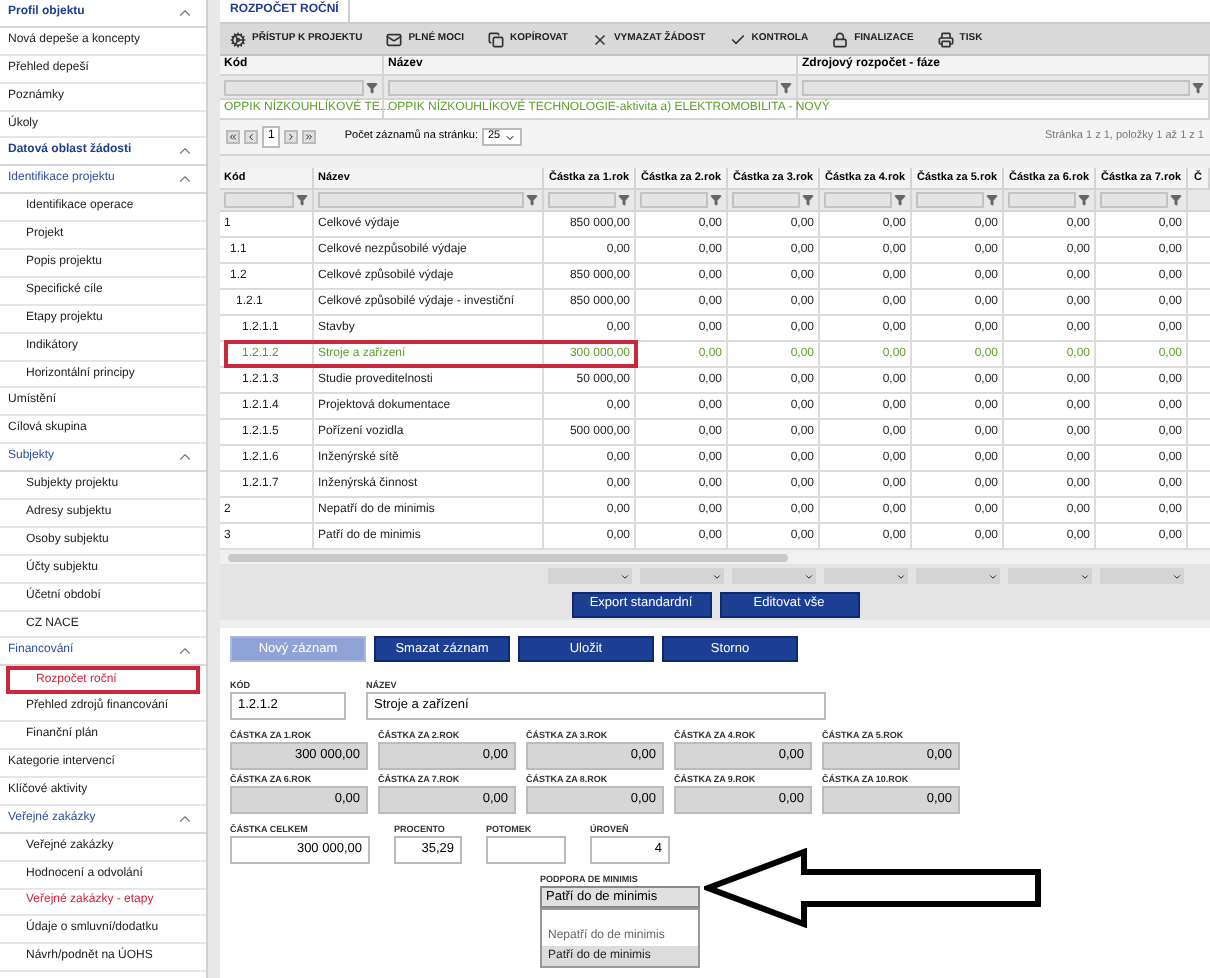 The width and height of the screenshot is (1210, 978). Describe the element at coordinates (840, 39) in the screenshot. I see `lock-icon` at that location.